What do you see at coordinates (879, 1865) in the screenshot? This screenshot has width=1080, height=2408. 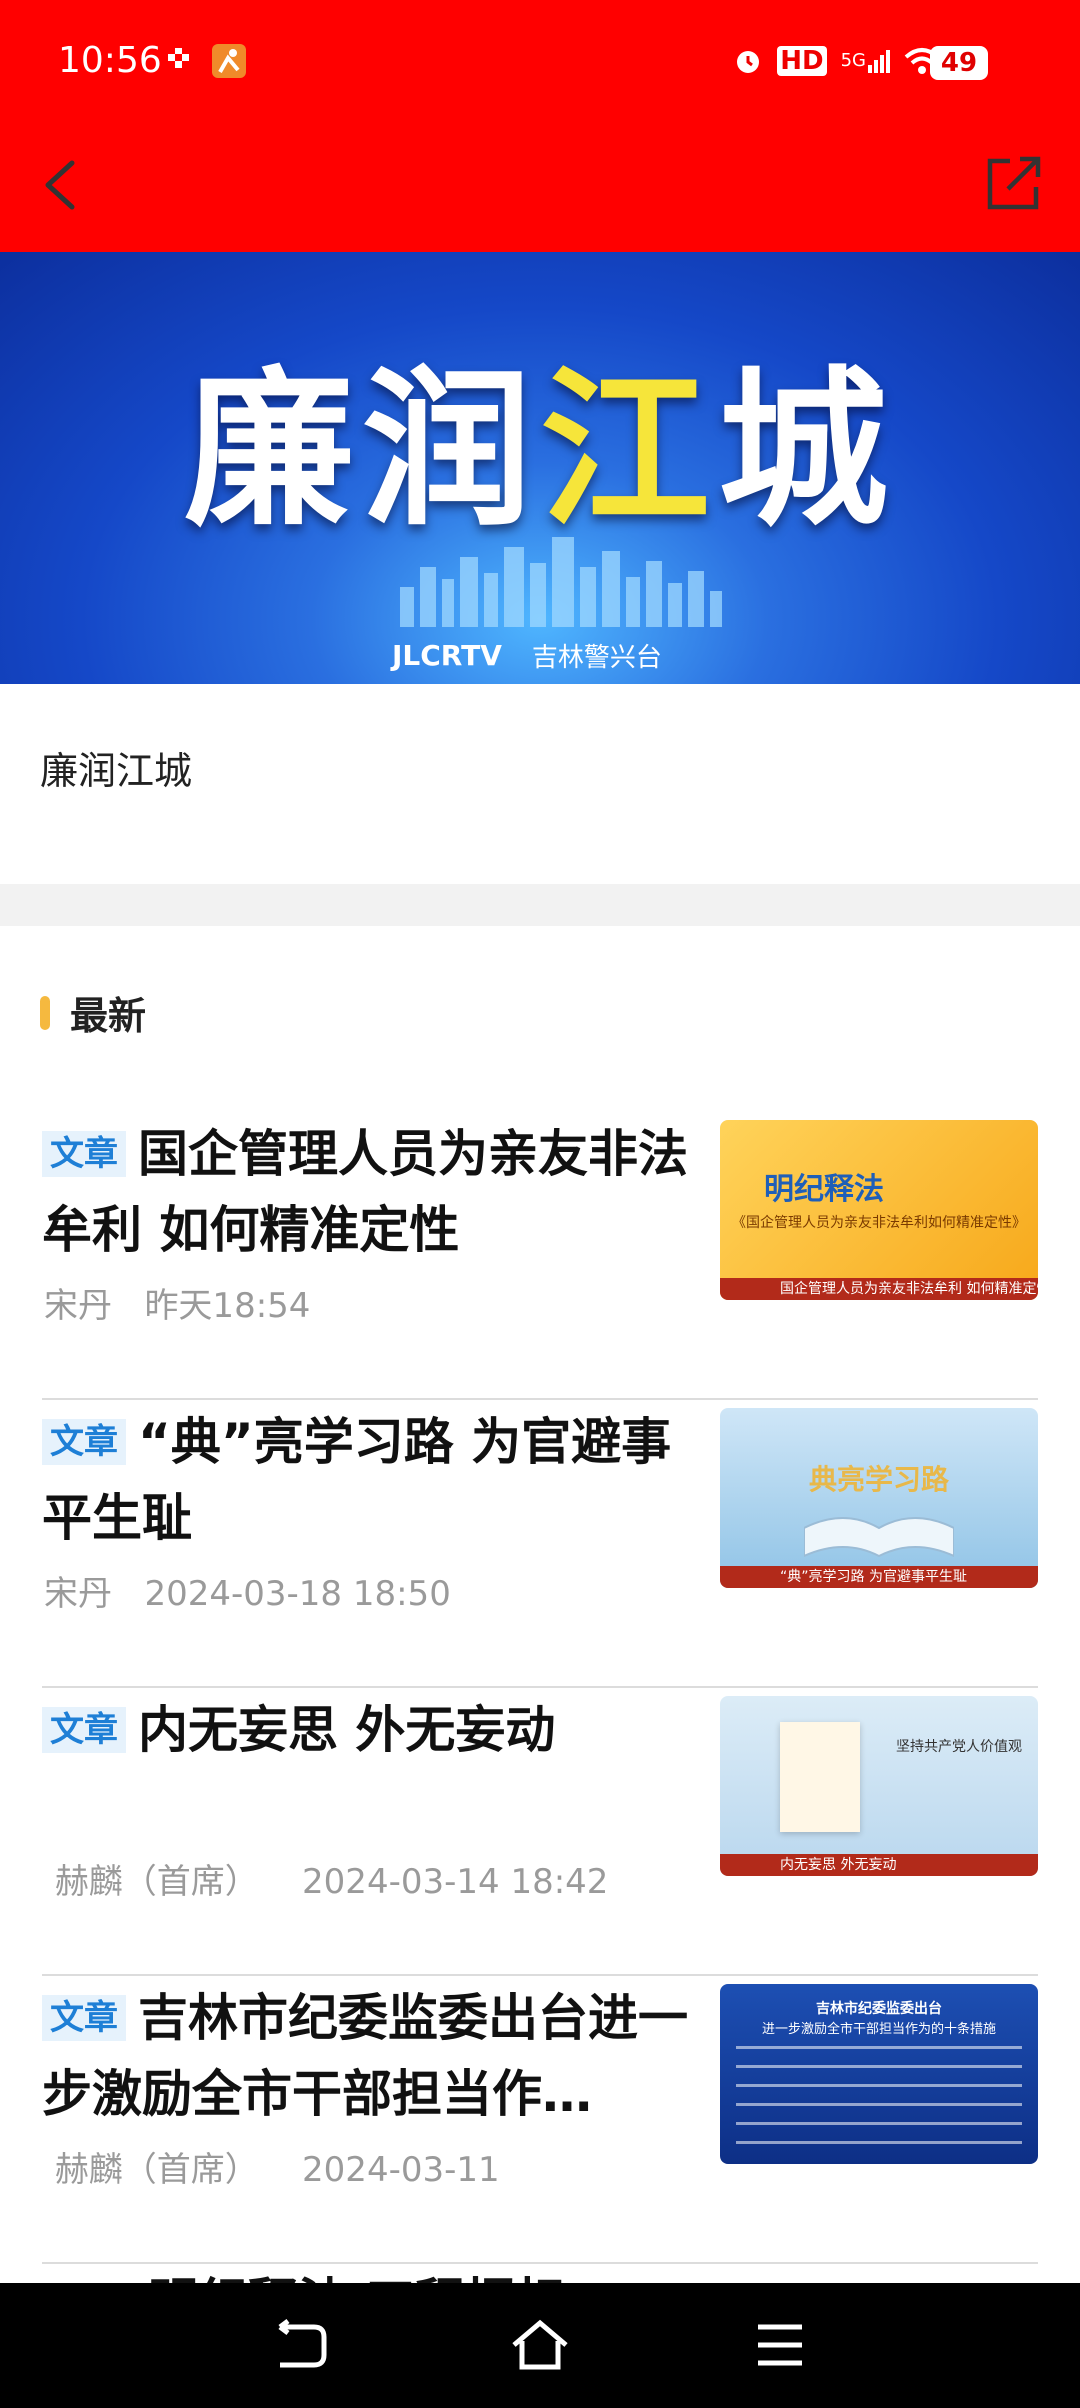 I see `thumb-caption: 内无妄思 外无妄动` at bounding box center [879, 1865].